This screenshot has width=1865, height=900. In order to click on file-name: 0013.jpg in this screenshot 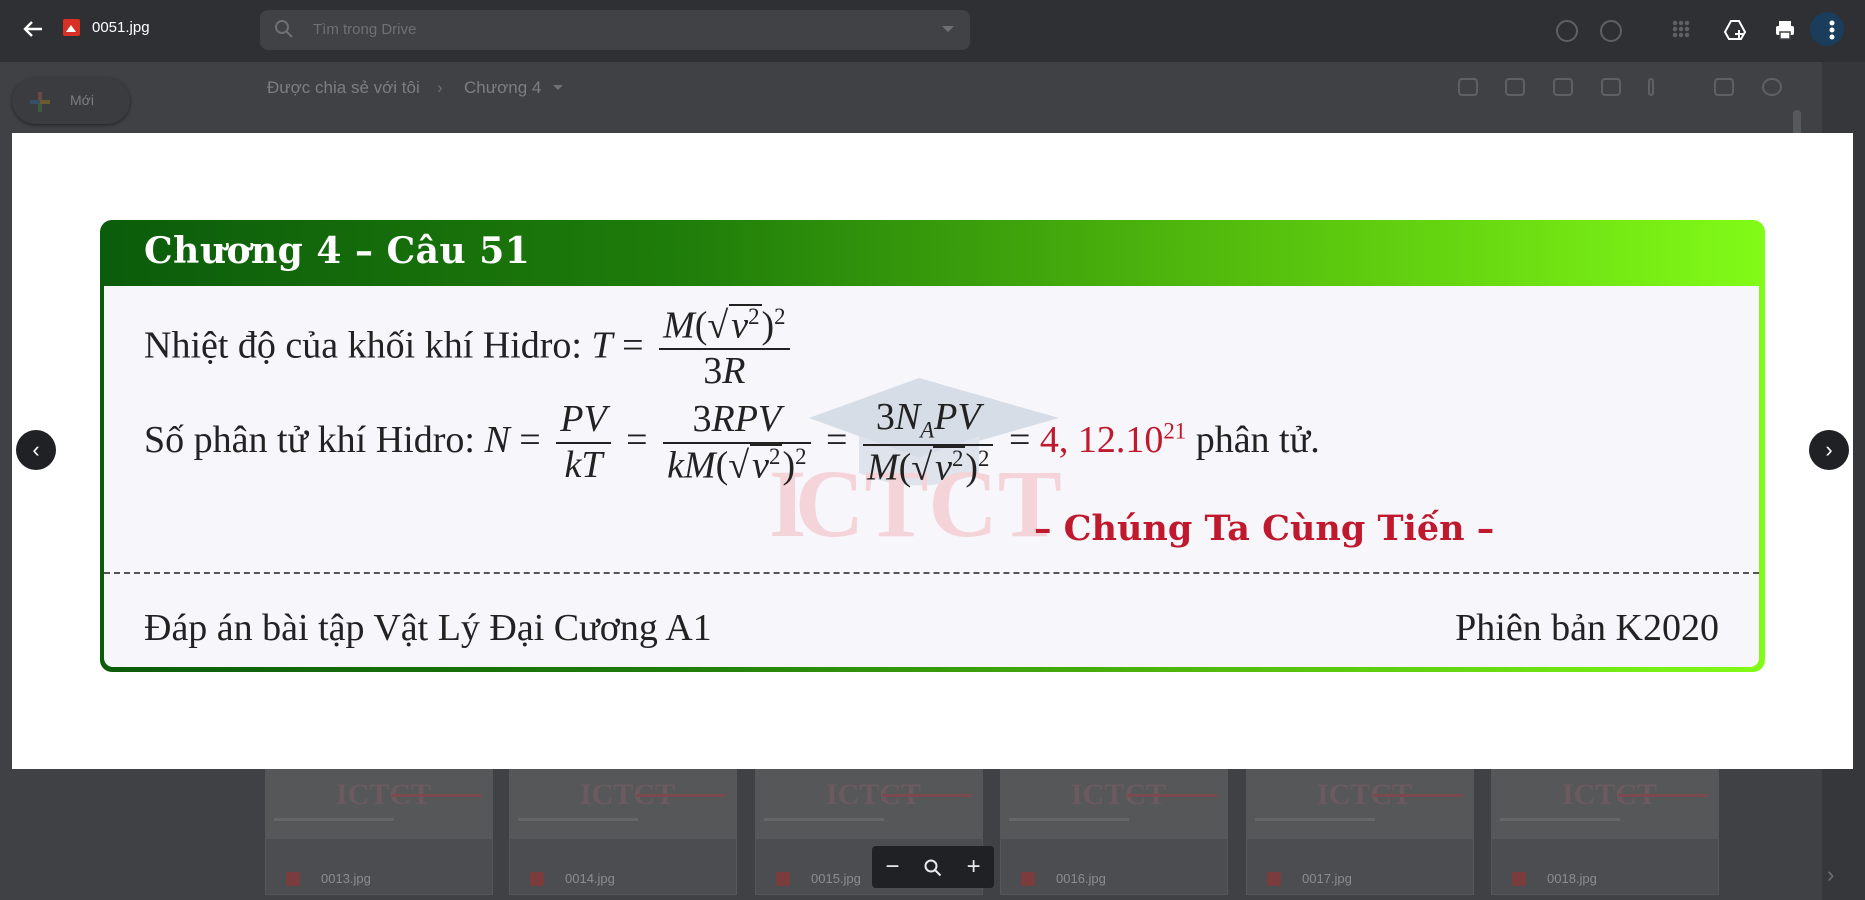, I will do `click(346, 878)`.